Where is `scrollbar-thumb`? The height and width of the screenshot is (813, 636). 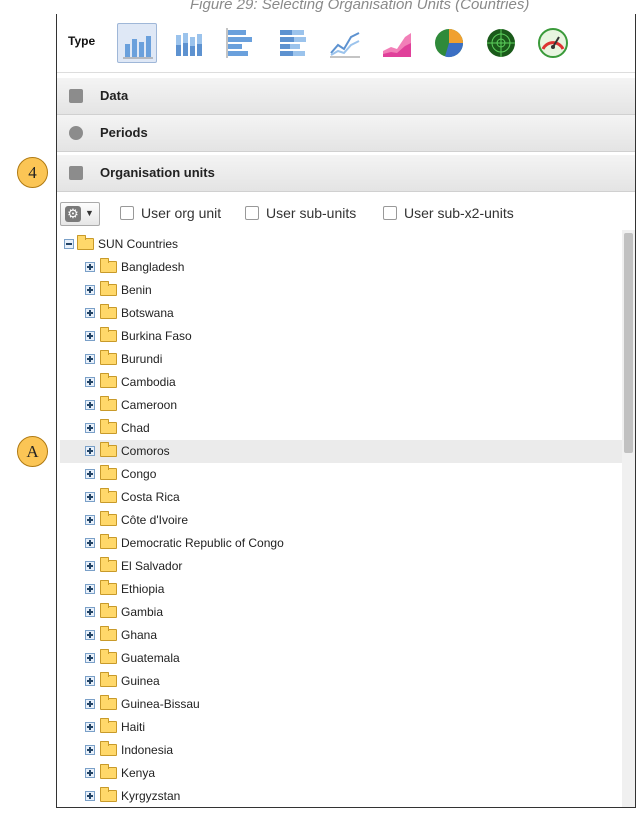 scrollbar-thumb is located at coordinates (628, 343).